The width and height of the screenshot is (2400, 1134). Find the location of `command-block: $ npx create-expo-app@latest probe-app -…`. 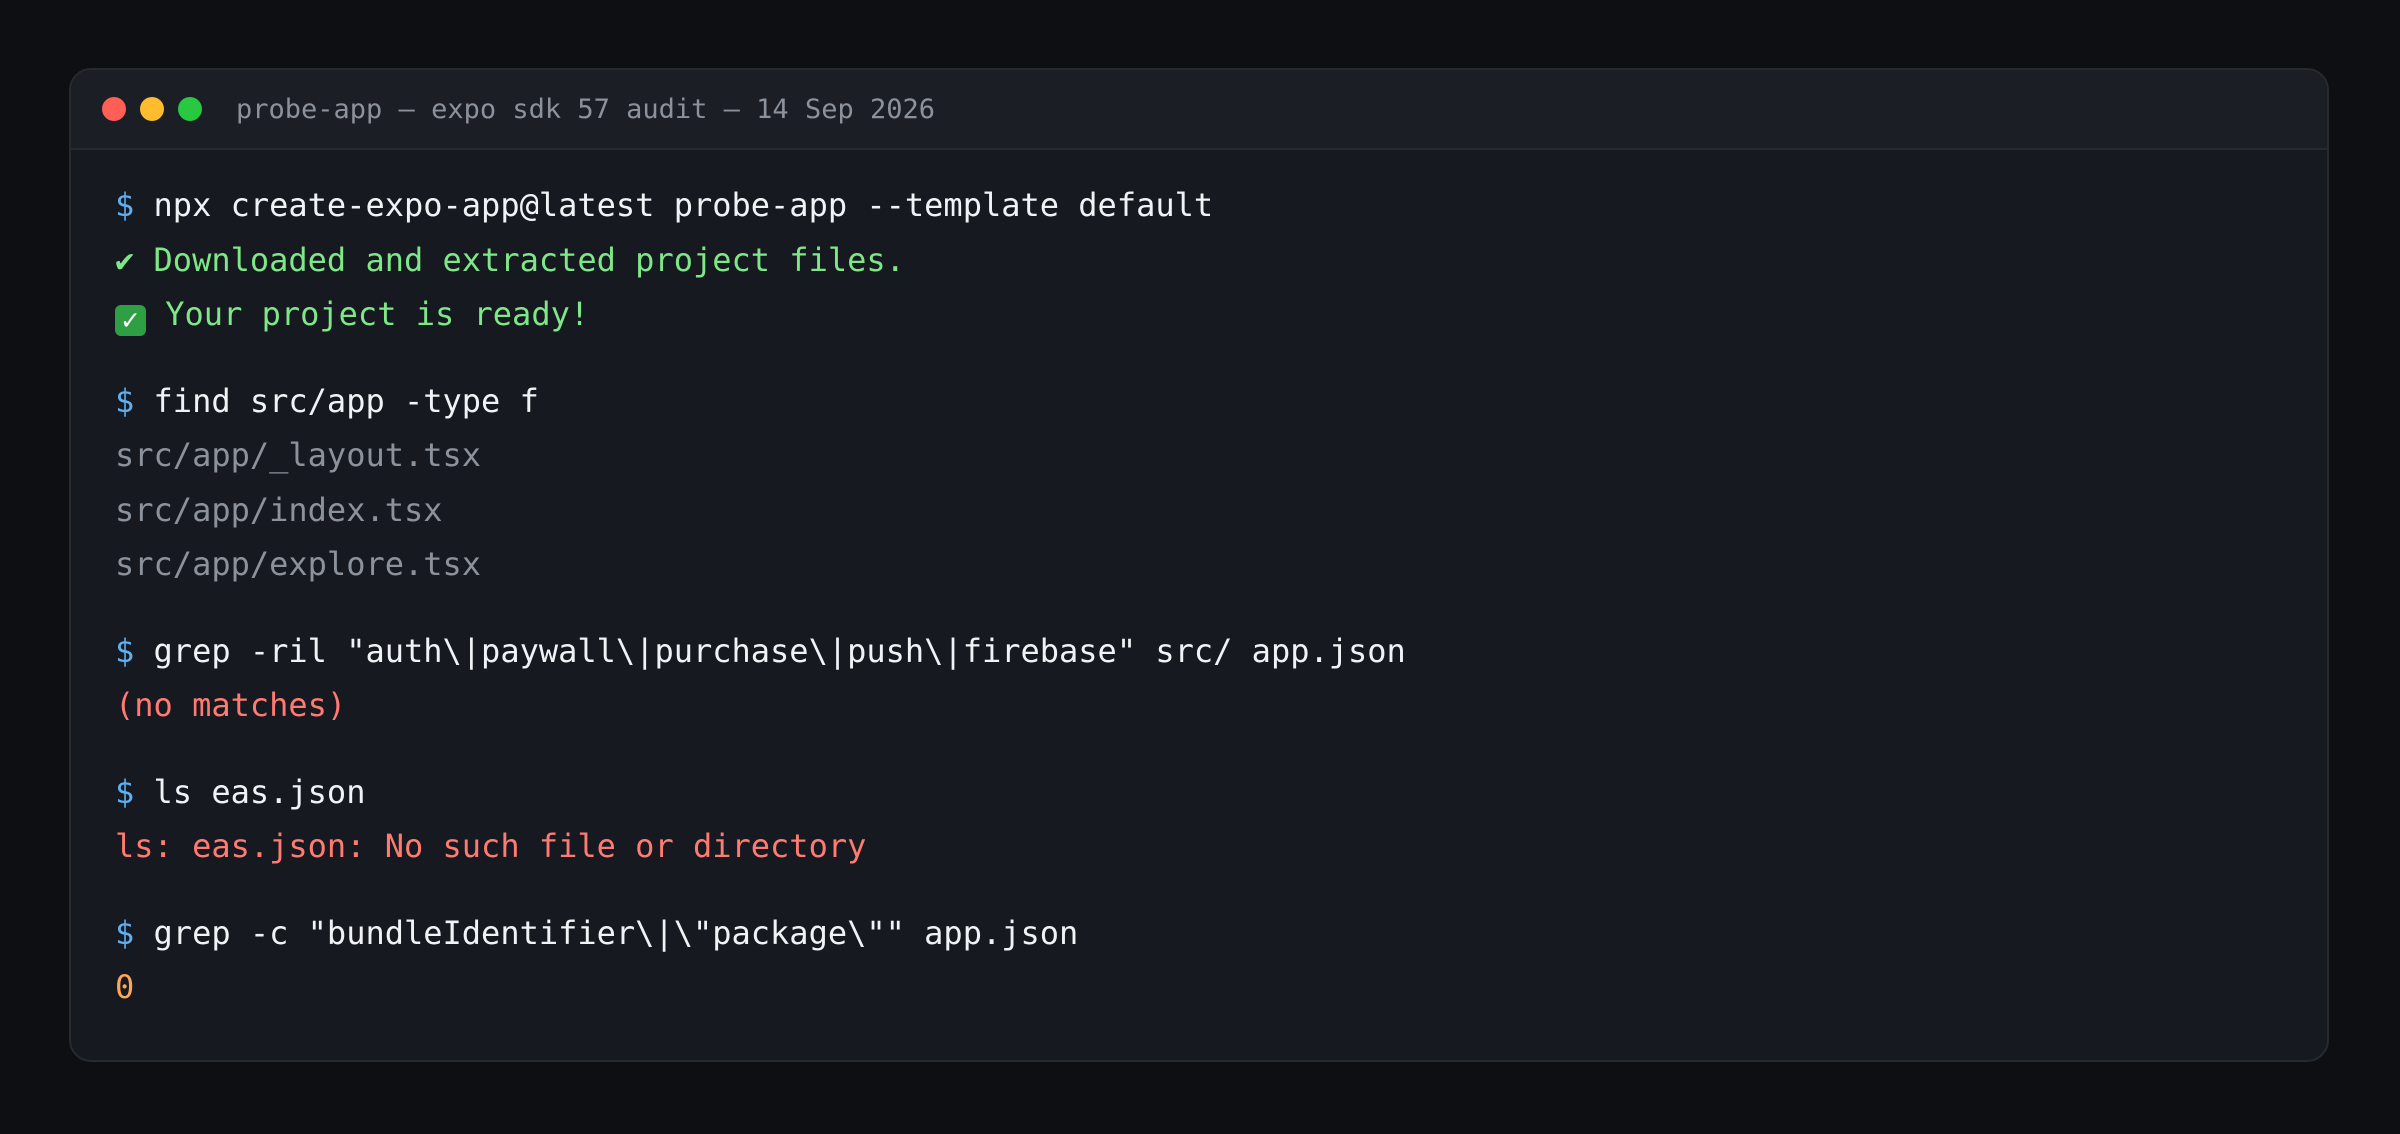

command-block: $ npx create-expo-app@latest probe-app -… is located at coordinates (1221, 260).